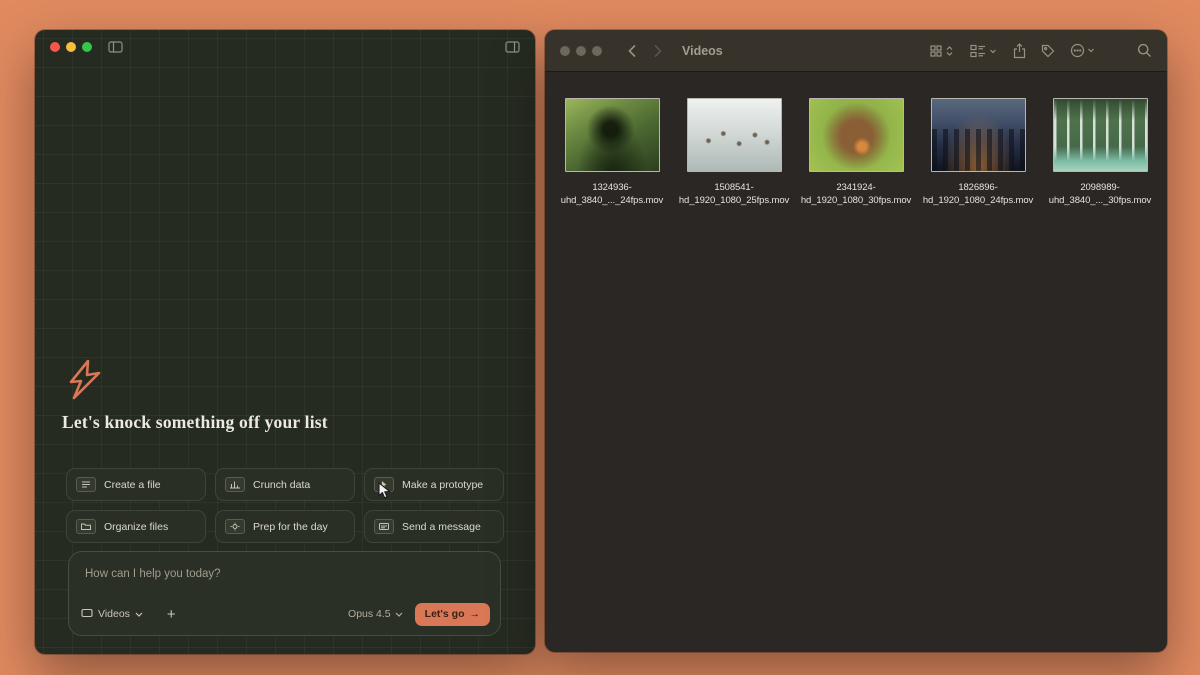 The image size is (1200, 675). I want to click on forward-button, so click(657, 51).